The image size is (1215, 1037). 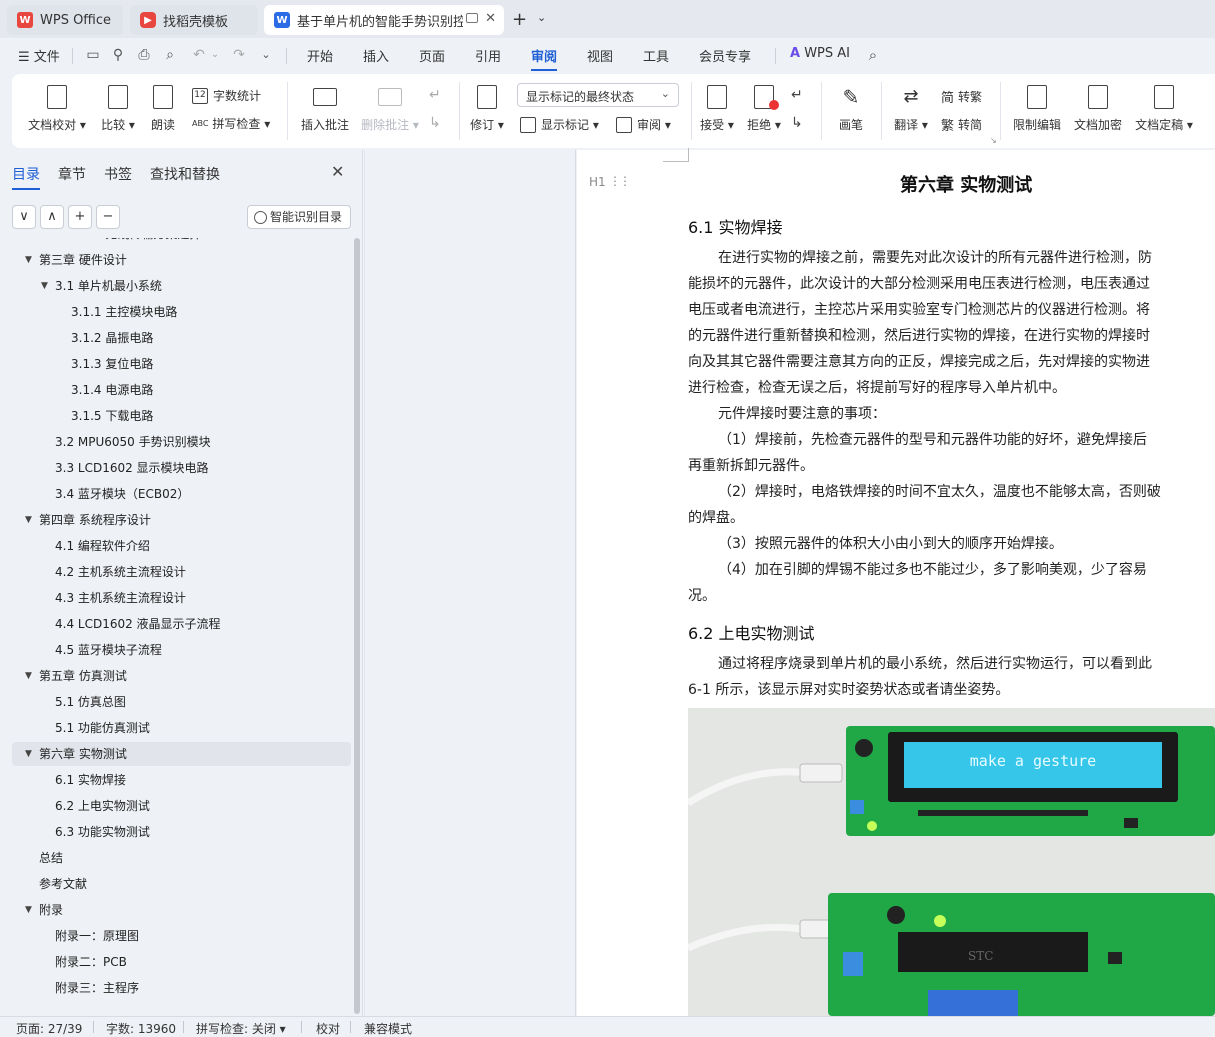 What do you see at coordinates (376, 55) in the screenshot?
I see `menu-insert: 插入` at bounding box center [376, 55].